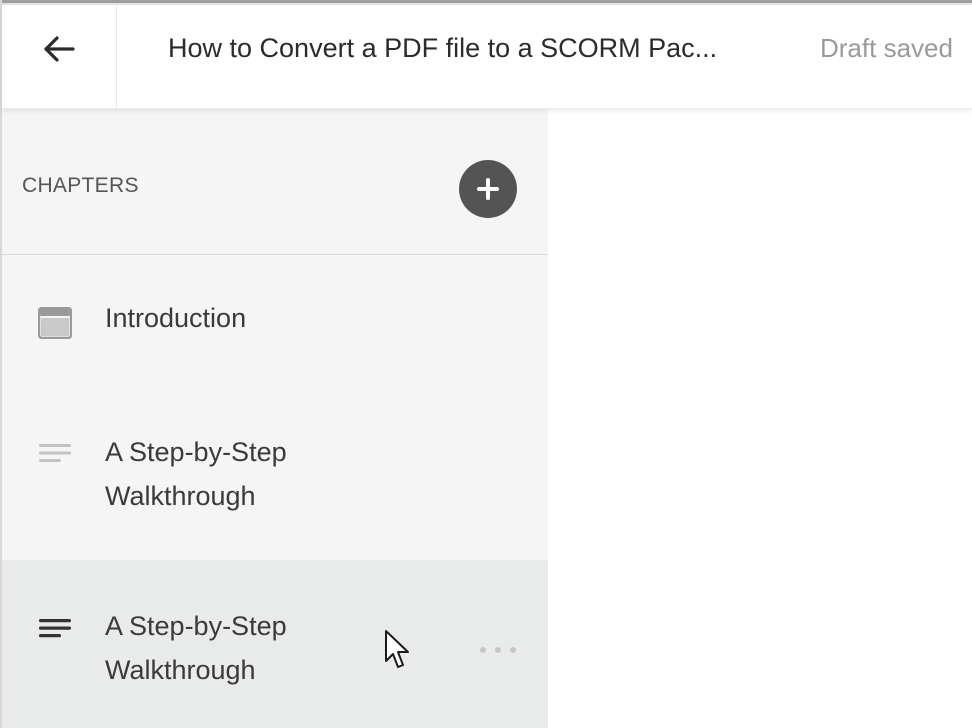  What do you see at coordinates (55, 323) in the screenshot?
I see `page-icon` at bounding box center [55, 323].